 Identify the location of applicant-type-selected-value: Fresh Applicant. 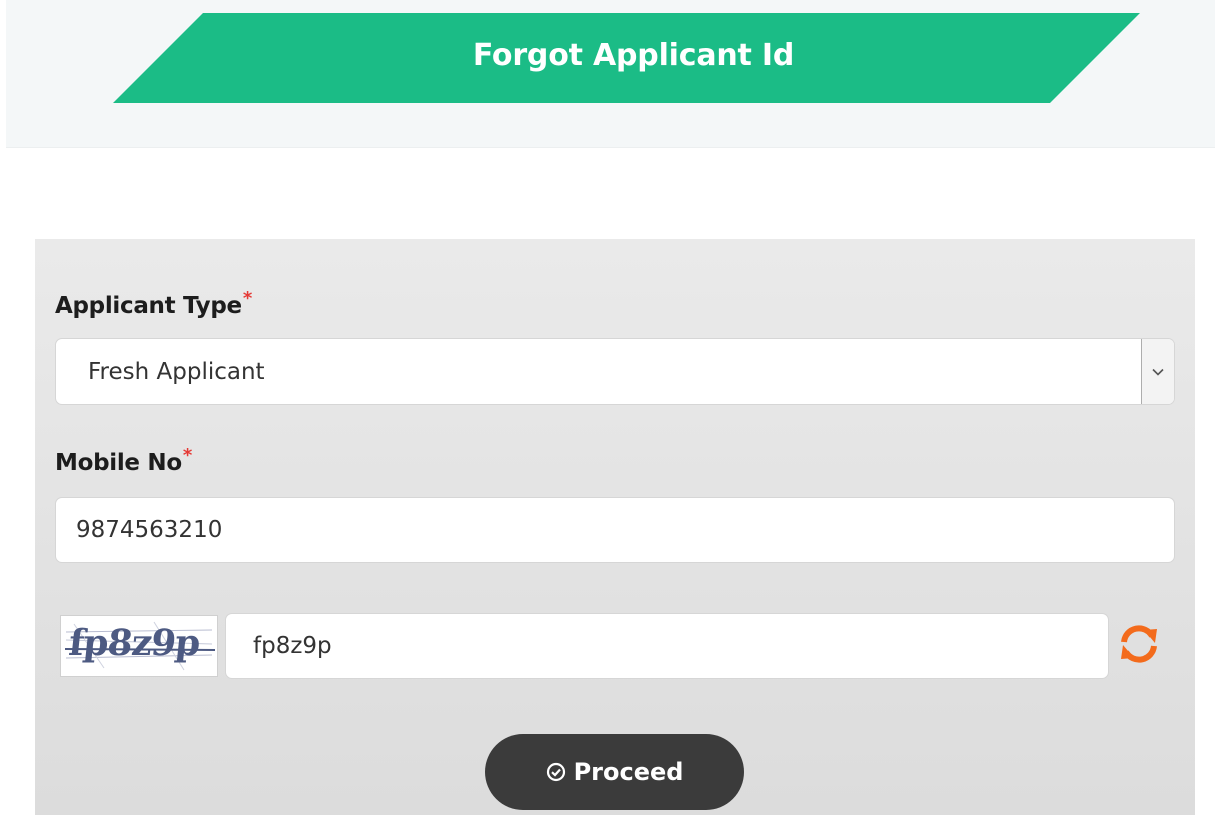
(176, 371).